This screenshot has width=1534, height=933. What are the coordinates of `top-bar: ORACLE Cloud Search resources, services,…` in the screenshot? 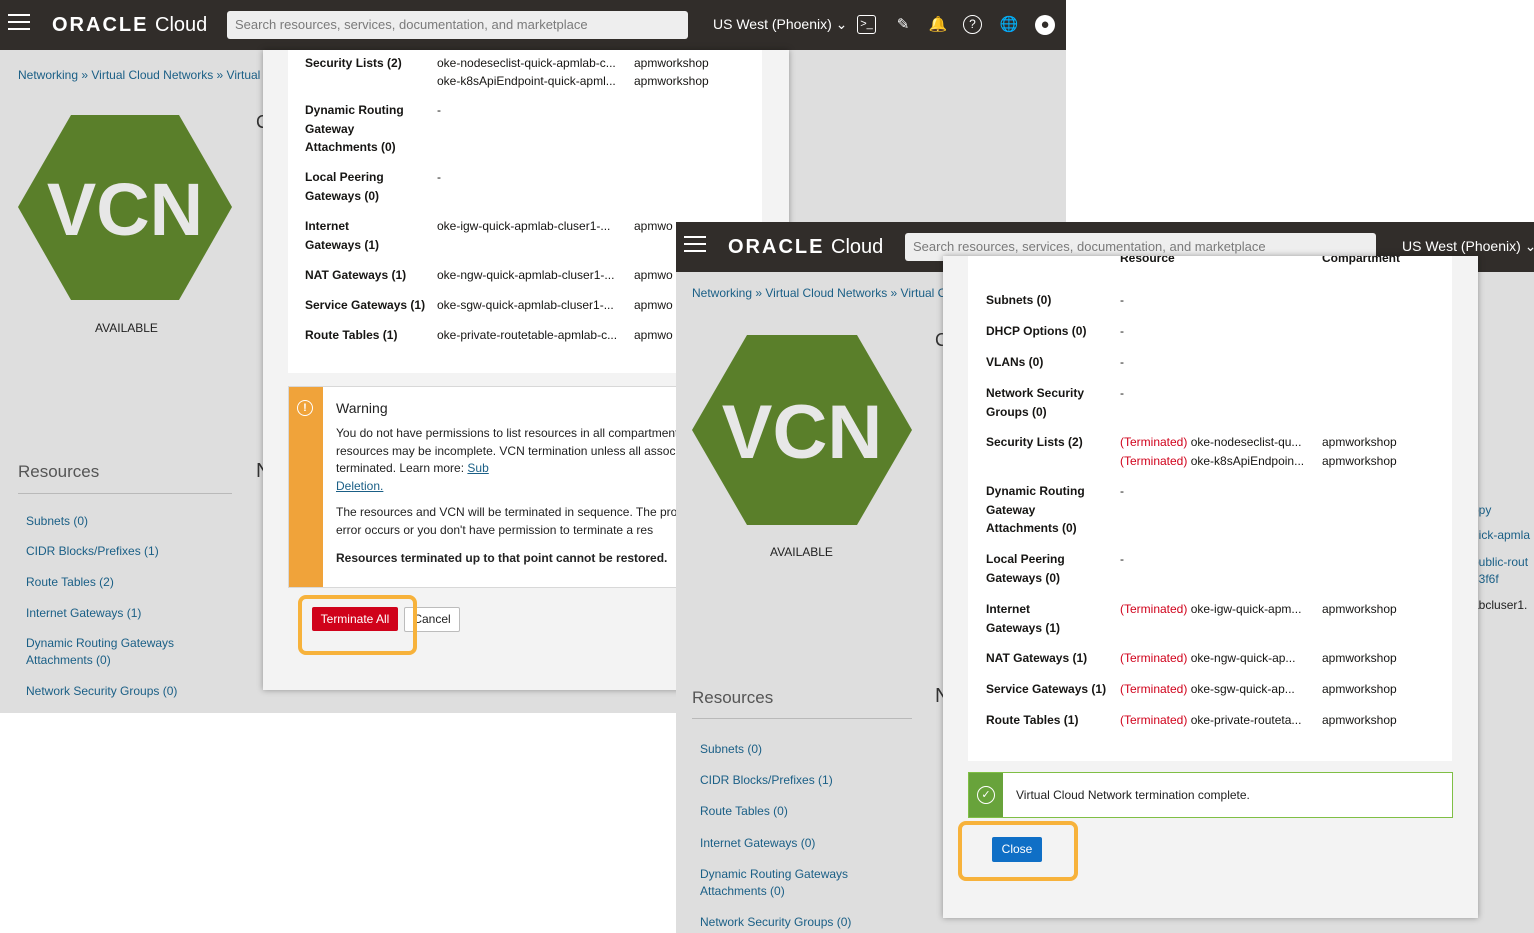 It's located at (533, 25).